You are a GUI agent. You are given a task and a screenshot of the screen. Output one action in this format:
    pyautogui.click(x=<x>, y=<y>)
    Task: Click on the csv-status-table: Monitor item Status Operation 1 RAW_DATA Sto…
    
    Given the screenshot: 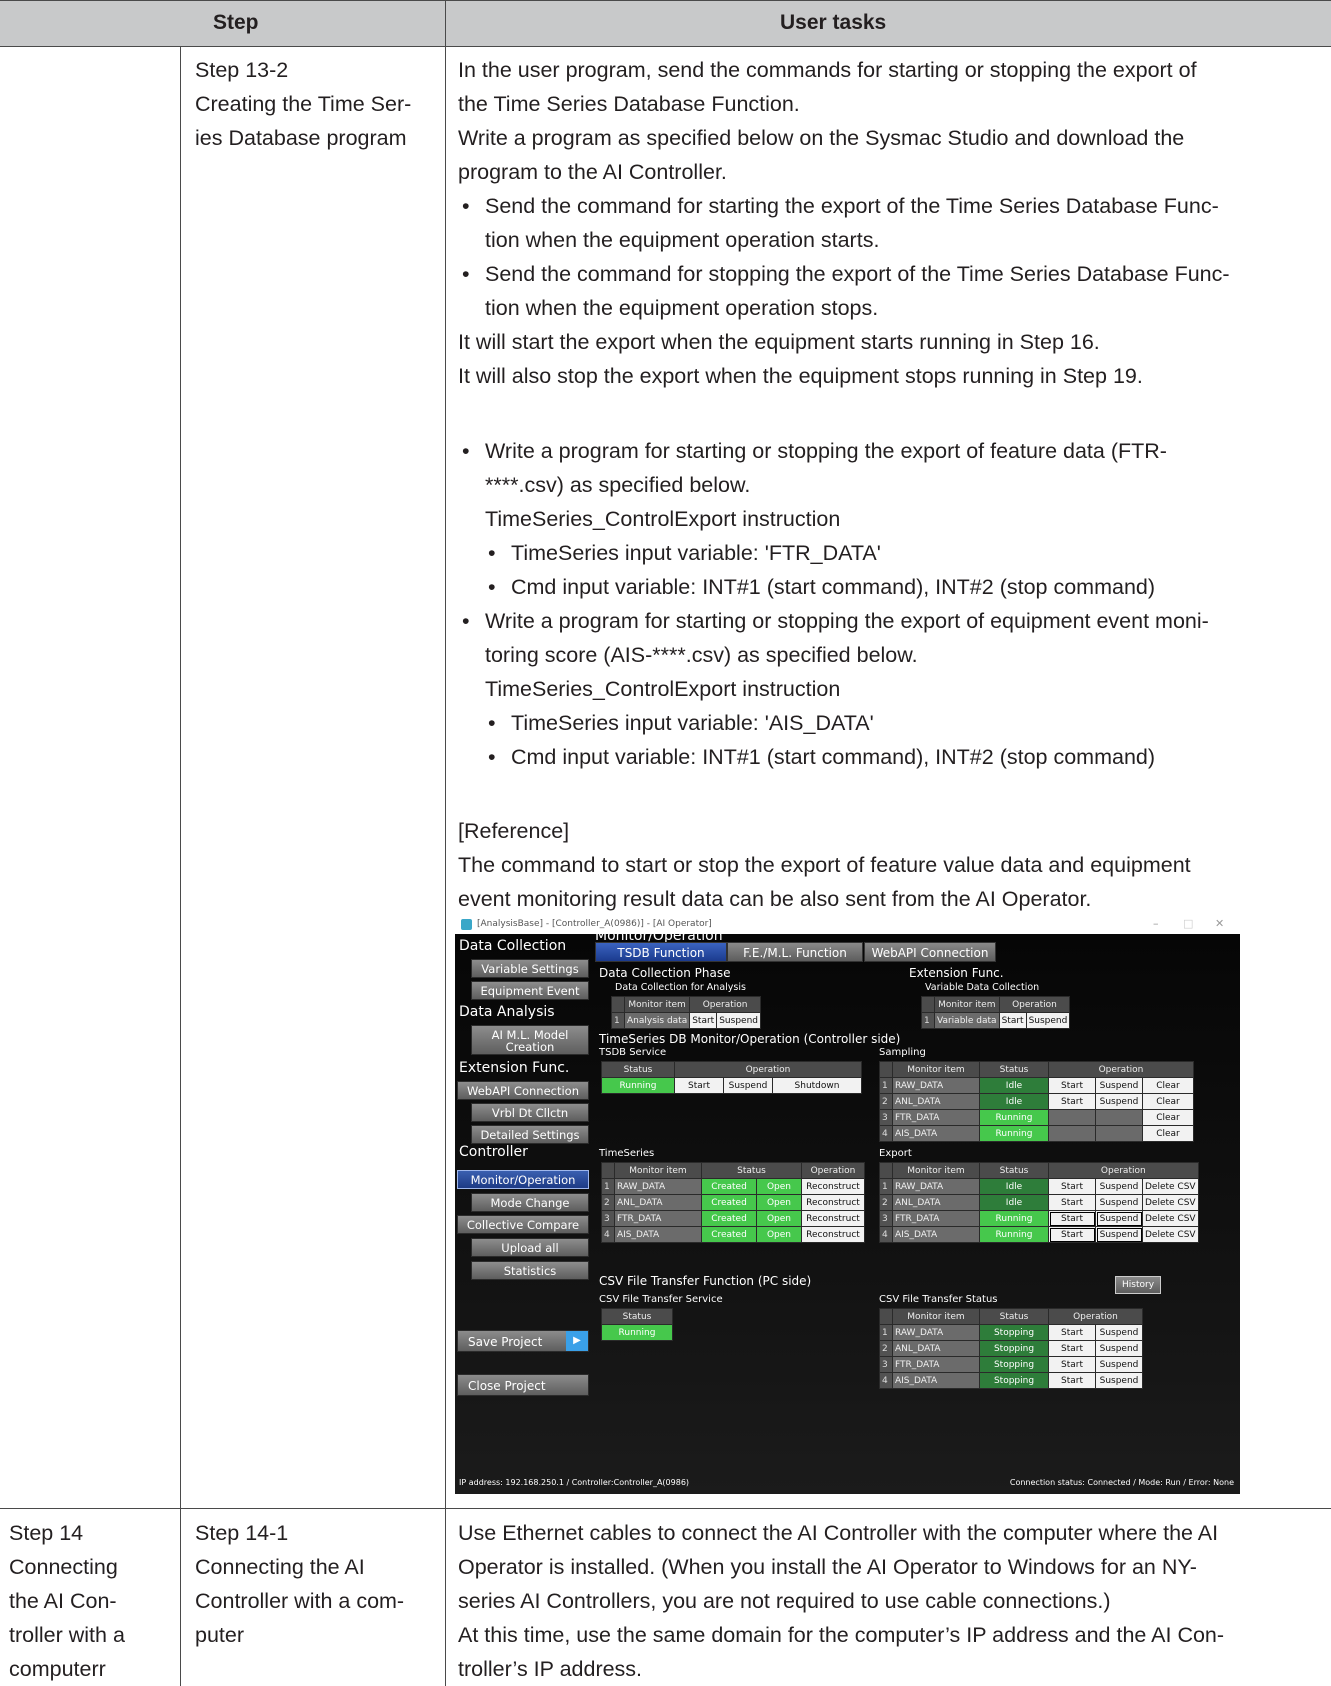 What is the action you would take?
    pyautogui.click(x=1011, y=1348)
    